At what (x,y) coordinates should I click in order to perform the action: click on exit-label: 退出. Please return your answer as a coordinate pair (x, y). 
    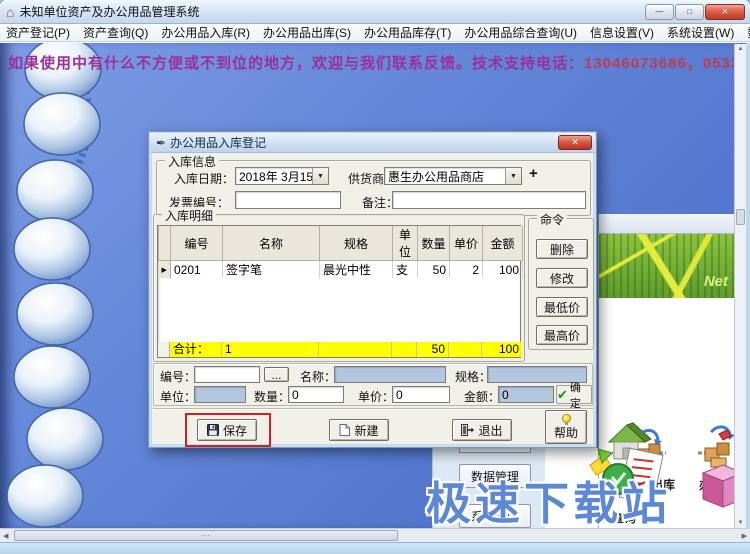
    Looking at the image, I should click on (490, 430).